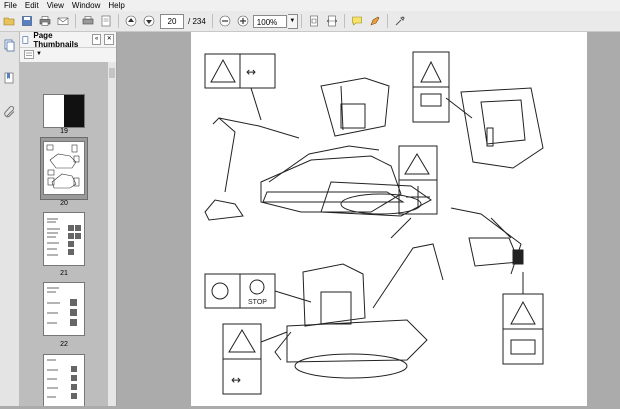 This screenshot has height=409, width=620. What do you see at coordinates (9, 78) in the screenshot?
I see `bookmarks-icon` at bounding box center [9, 78].